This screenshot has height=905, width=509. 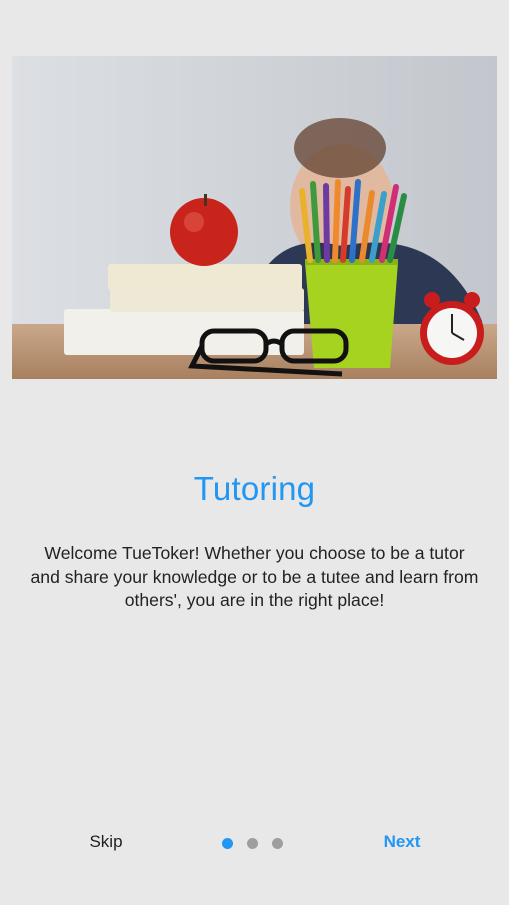 I want to click on onboarding-bottom-bar: Skip Next, so click(x=254, y=844).